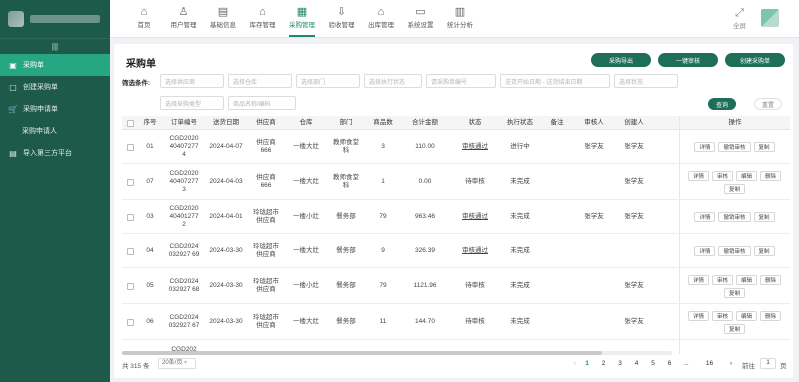  Describe the element at coordinates (731, 363) in the screenshot. I see `next-page-button: ›` at that location.